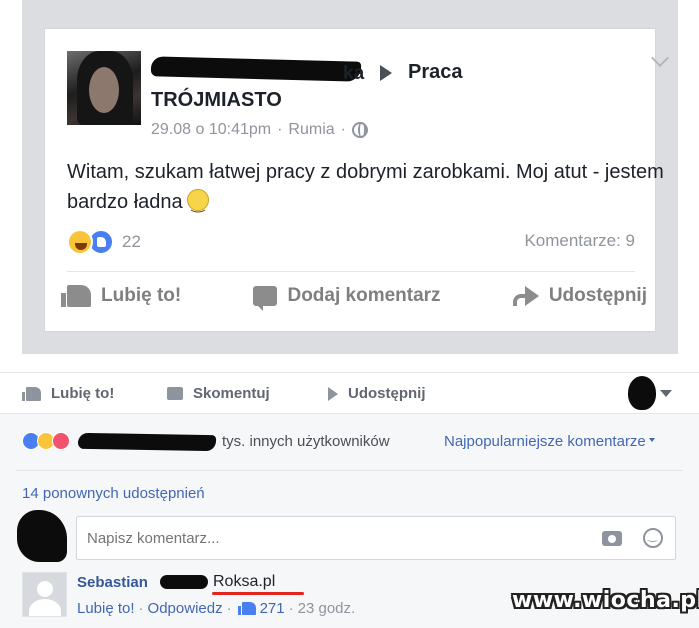  I want to click on post-action-bar: Lubię to! Dodaj komentarz Udostępnij, so click(354, 298).